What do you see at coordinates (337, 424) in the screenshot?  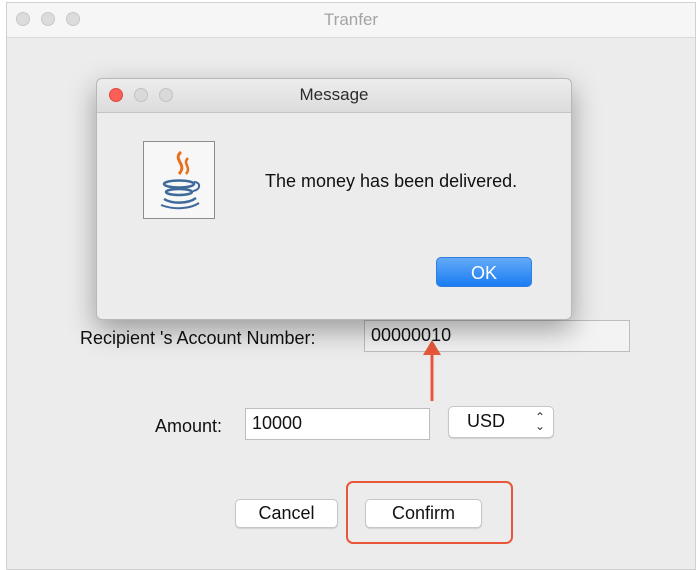 I see `amount-field: 10000` at bounding box center [337, 424].